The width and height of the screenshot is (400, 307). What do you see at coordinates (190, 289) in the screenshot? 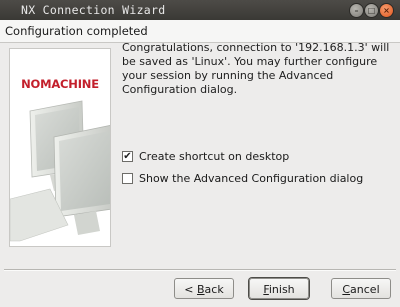
I see `back-button-prefix: <` at bounding box center [190, 289].